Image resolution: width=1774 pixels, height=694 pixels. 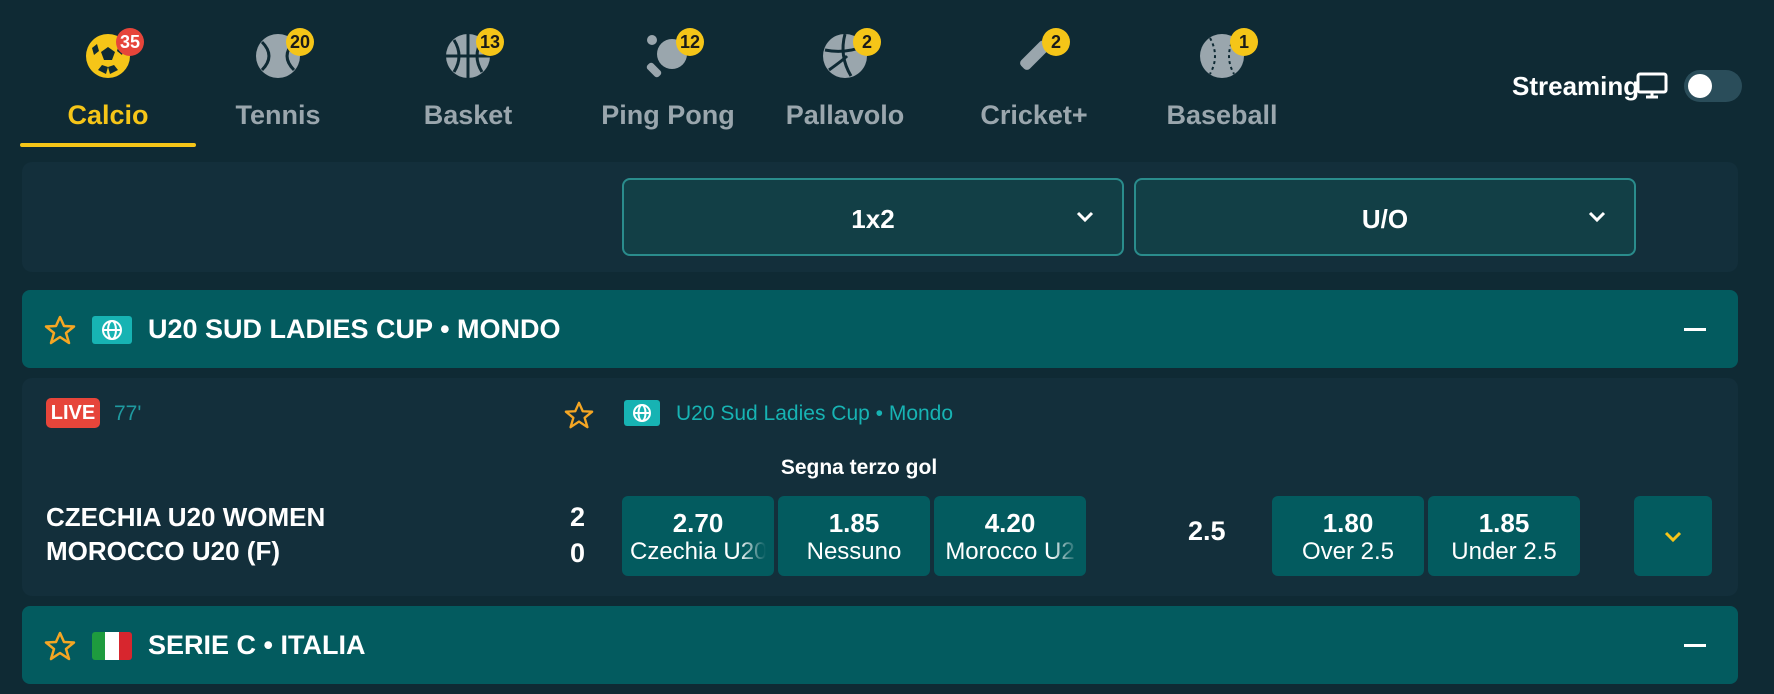 I want to click on odd-price: 4.20, so click(x=1010, y=523).